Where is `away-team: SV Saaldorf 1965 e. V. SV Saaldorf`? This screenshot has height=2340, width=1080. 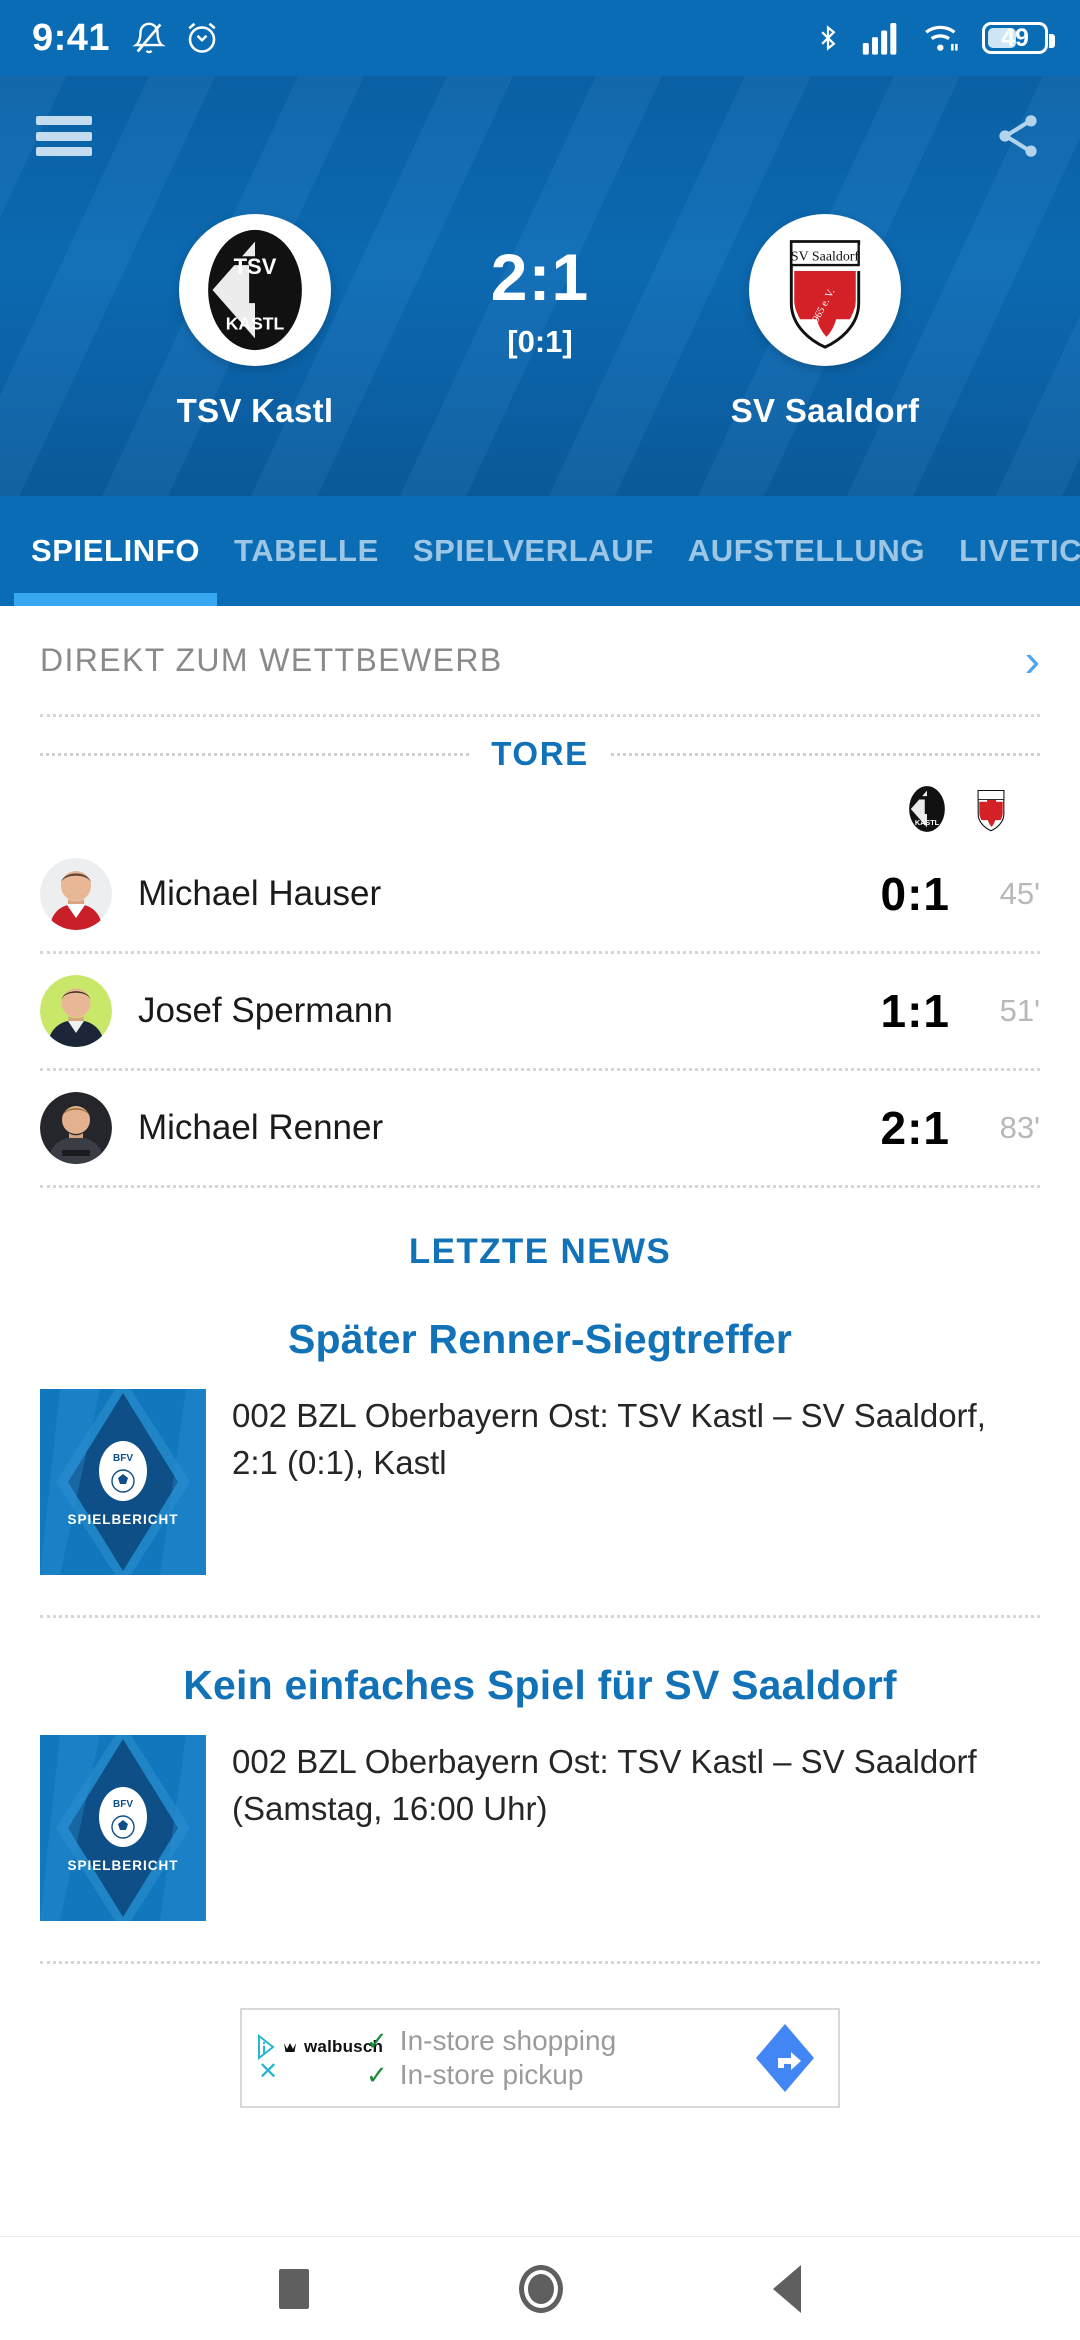
away-team: SV Saaldorf 1965 e. V. SV Saaldorf is located at coordinates (825, 322).